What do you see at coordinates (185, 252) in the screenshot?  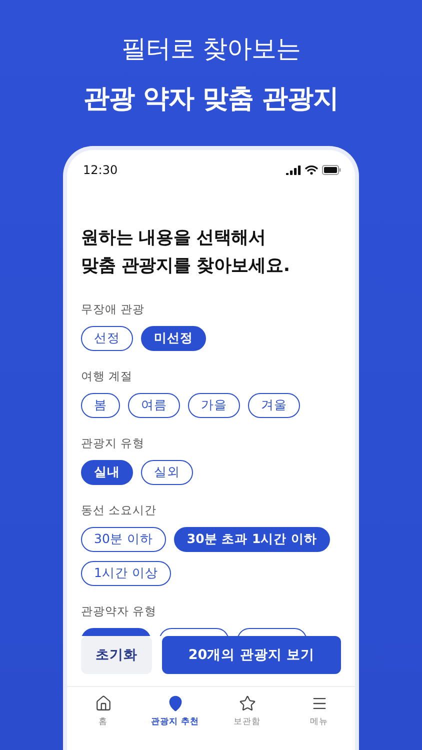 I see `page-heading: 원하는 내용을 선택해서 맞춤 관광지를 찾아보세요.` at bounding box center [185, 252].